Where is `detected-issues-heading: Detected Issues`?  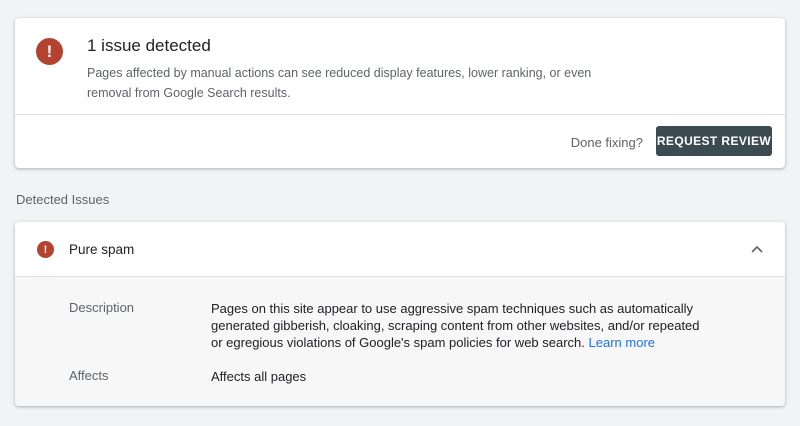
detected-issues-heading: Detected Issues is located at coordinates (63, 199).